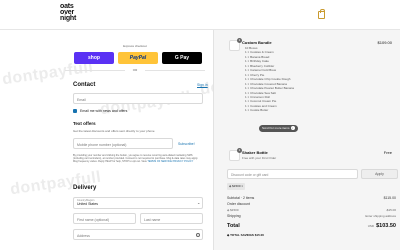 This screenshot has height=250, width=400. What do you see at coordinates (236, 186) in the screenshot?
I see `applied-discount-chip: ◈ $1500 ×` at bounding box center [236, 186].